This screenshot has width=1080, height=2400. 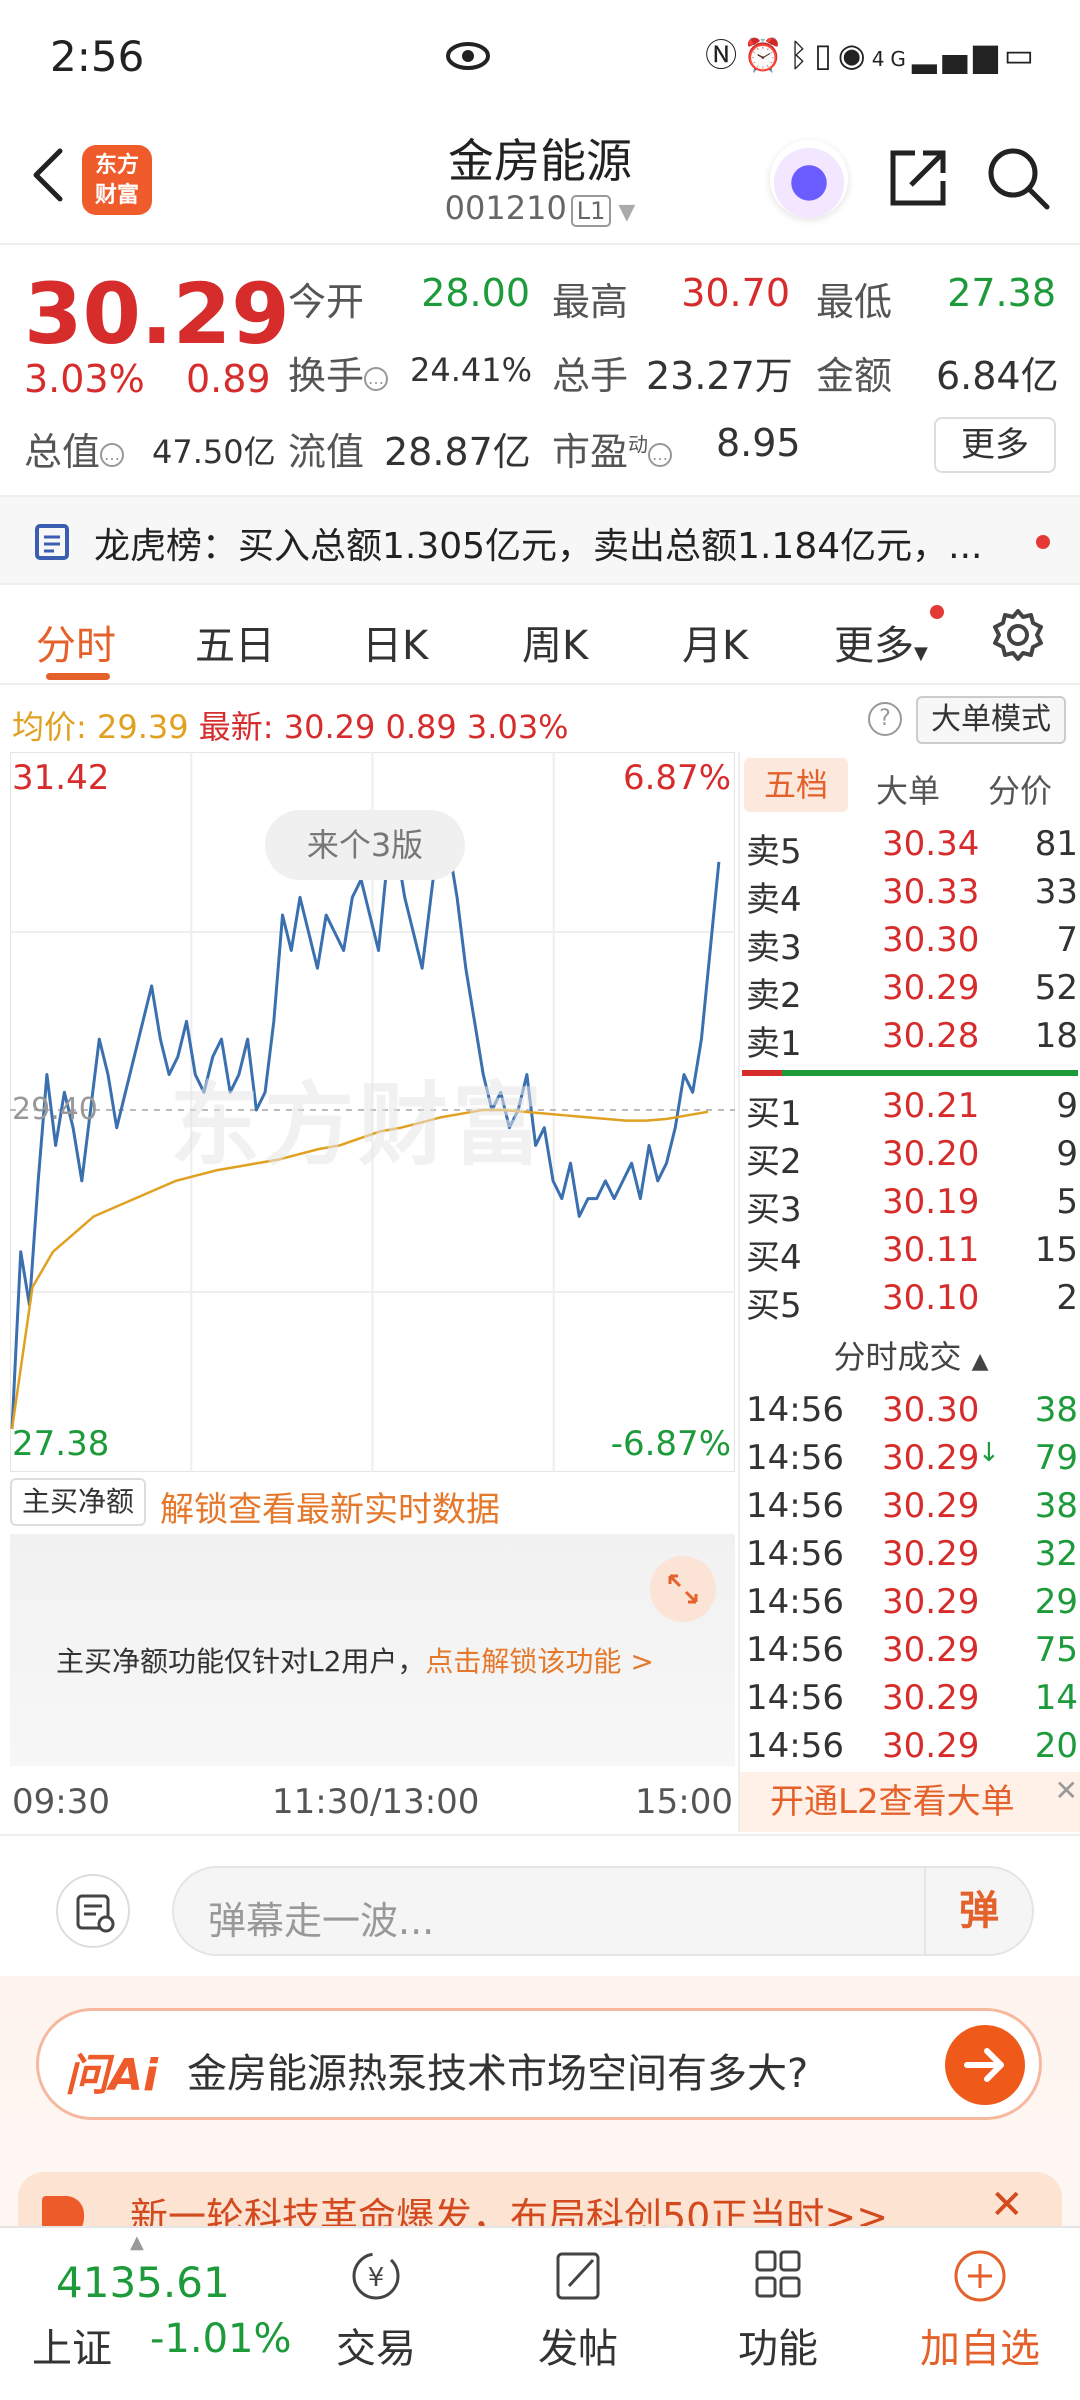 I want to click on ai-question-text: 金房能源热泵技术市场空间有多大?, so click(x=498, y=2074).